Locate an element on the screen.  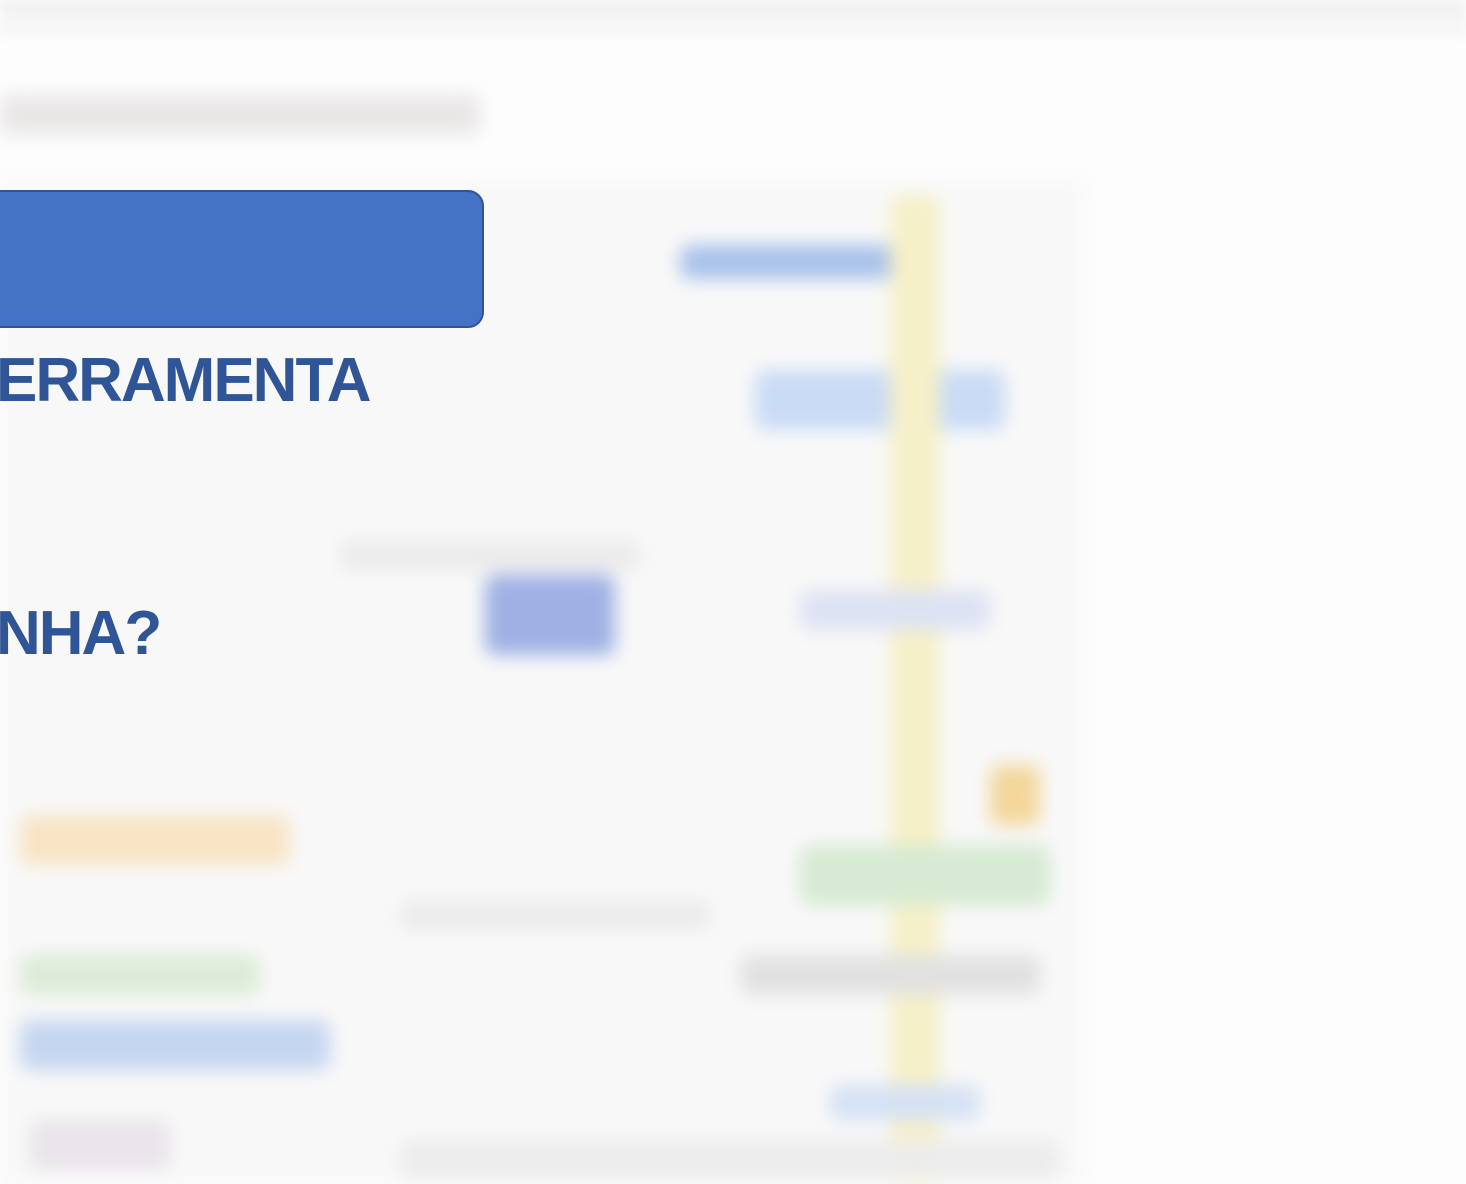
slide-heading-1: ERRAMENTA is located at coordinates (185, 380).